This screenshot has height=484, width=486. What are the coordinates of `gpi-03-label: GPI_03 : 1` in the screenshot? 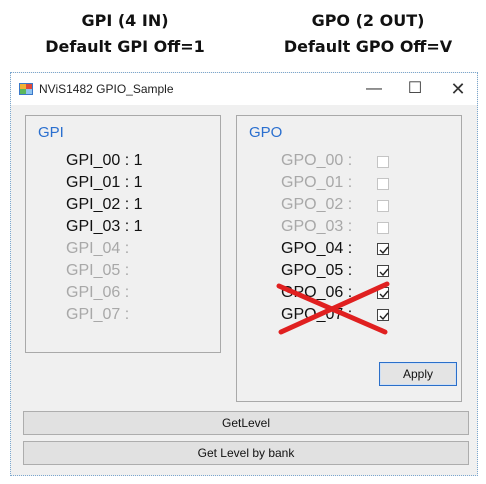 It's located at (104, 226).